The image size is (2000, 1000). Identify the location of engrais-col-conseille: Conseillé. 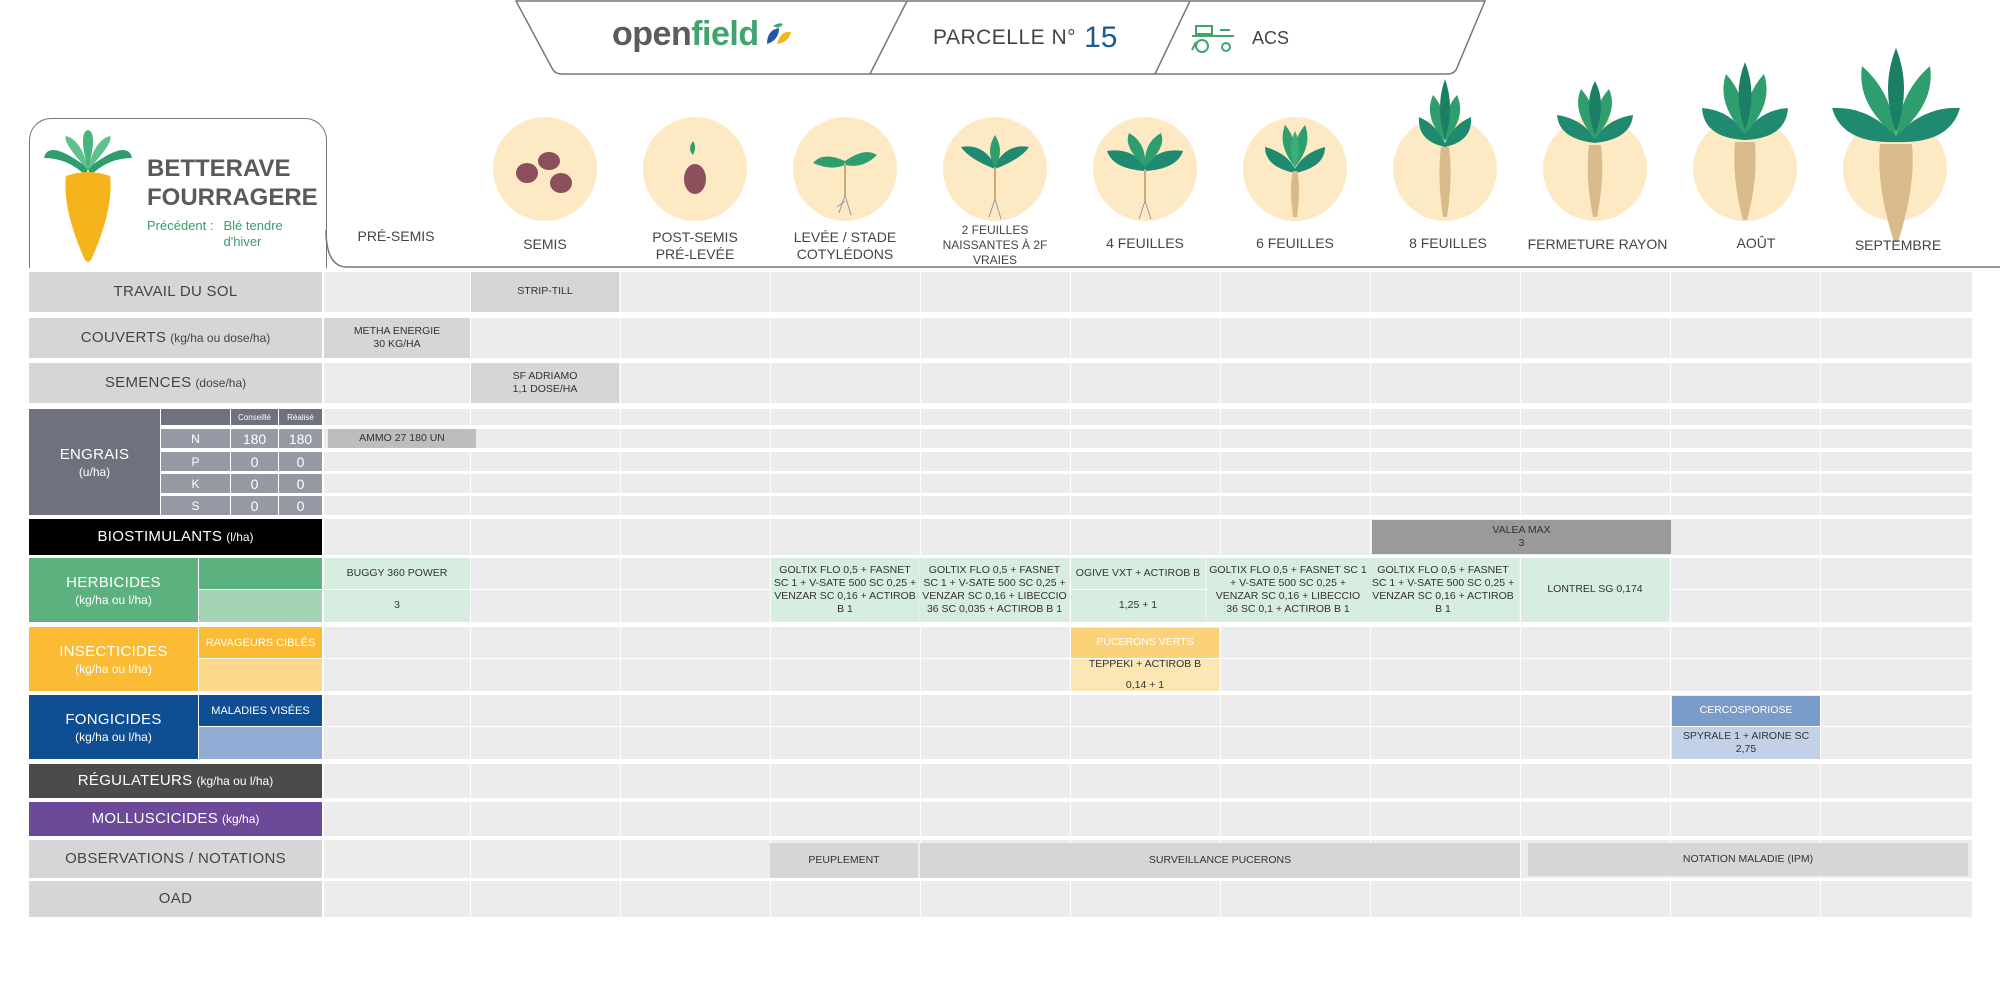
(254, 417).